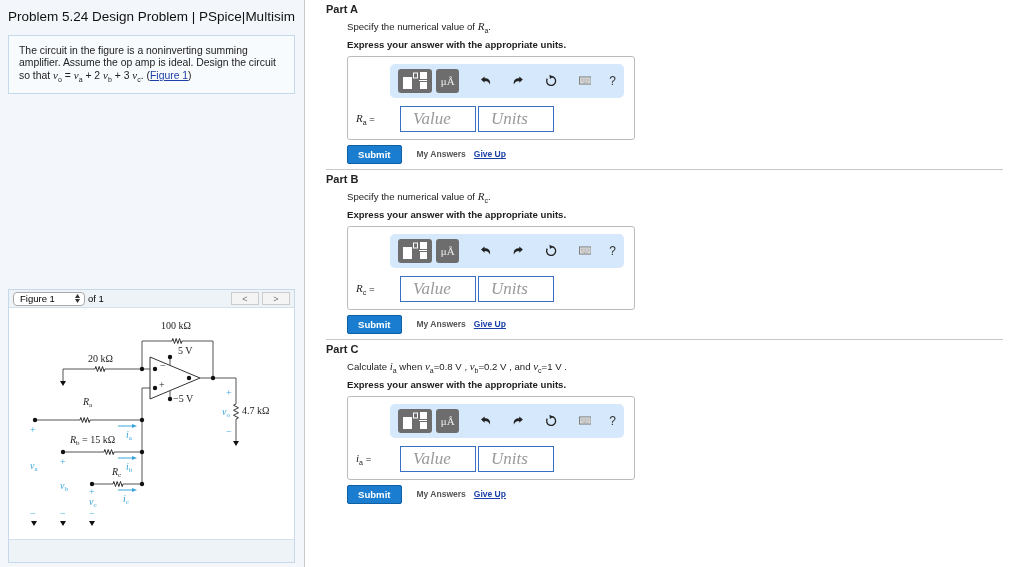 This screenshot has width=1024, height=567. What do you see at coordinates (129, 469) in the screenshot?
I see `signal-label: i$_{b}$` at bounding box center [129, 469].